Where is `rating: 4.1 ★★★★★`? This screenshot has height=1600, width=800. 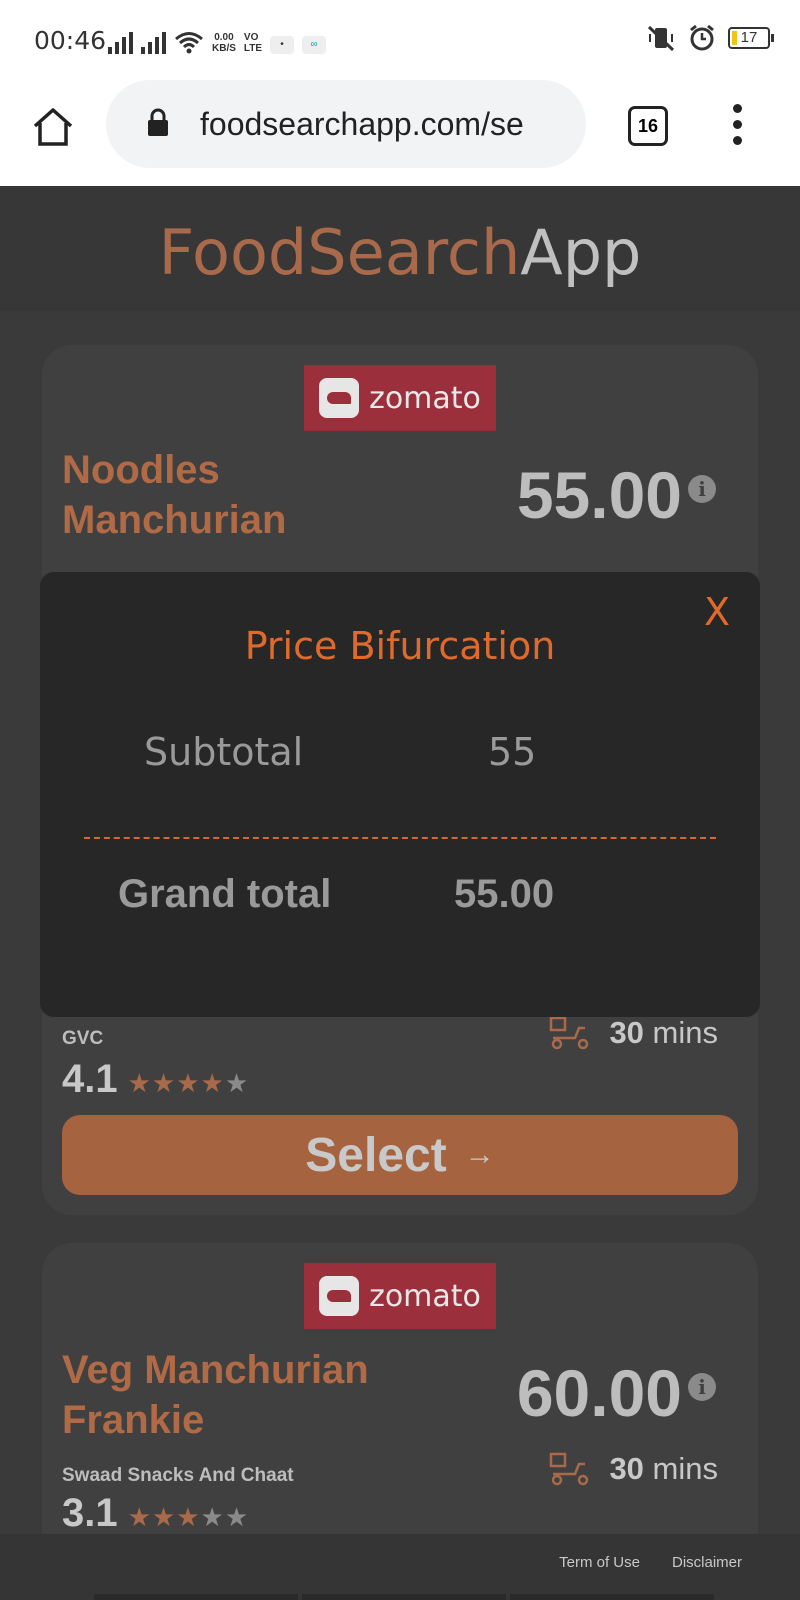 rating: 4.1 ★★★★★ is located at coordinates (155, 1079).